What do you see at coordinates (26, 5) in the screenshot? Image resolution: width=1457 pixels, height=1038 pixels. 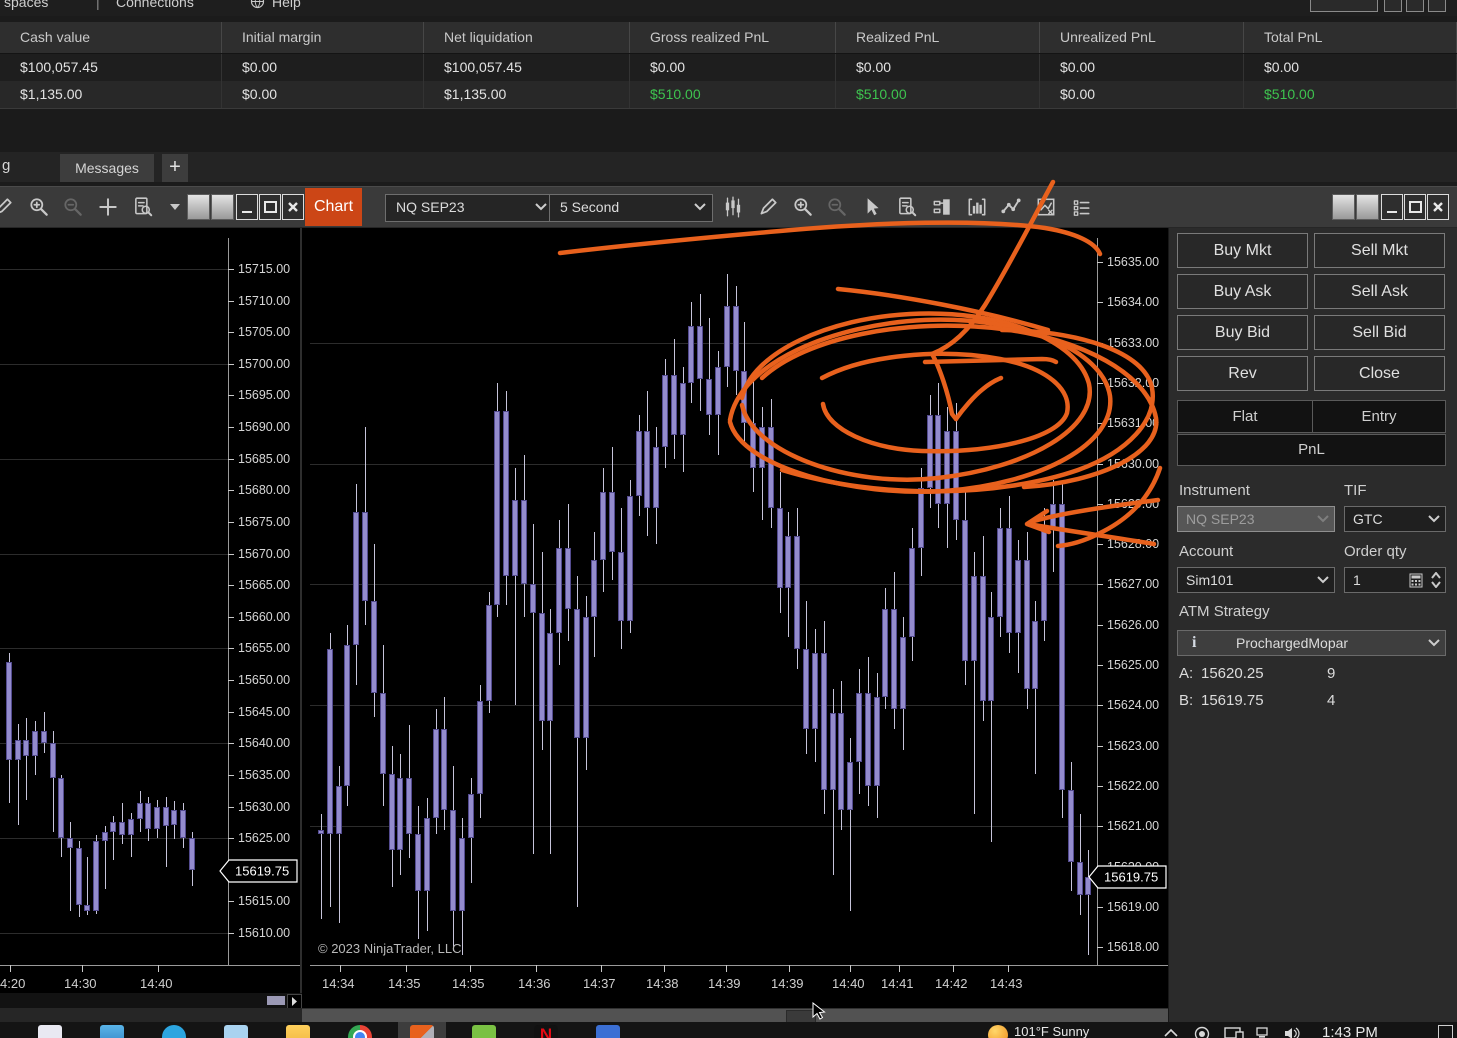 I see `menu-workspaces: spaces` at bounding box center [26, 5].